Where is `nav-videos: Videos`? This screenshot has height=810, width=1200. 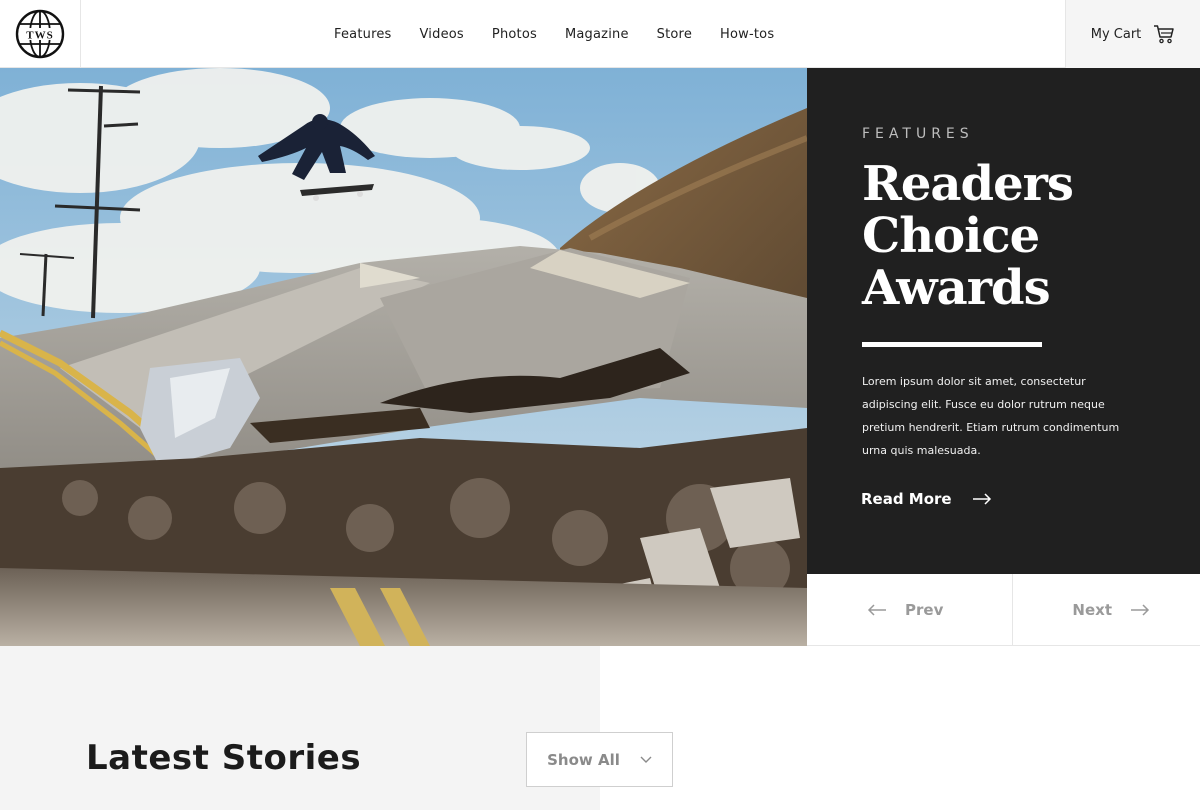
nav-videos: Videos is located at coordinates (442, 34).